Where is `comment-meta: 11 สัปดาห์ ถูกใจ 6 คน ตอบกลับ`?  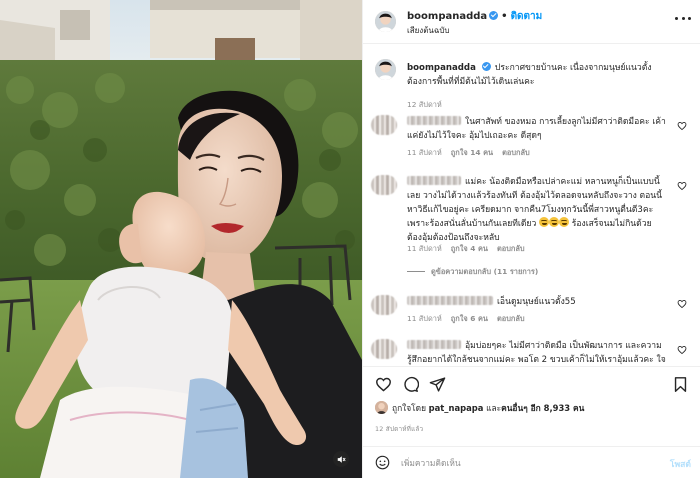 comment-meta: 11 สัปดาห์ ถูกใจ 6 คน ตอบกลับ is located at coordinates (470, 319).